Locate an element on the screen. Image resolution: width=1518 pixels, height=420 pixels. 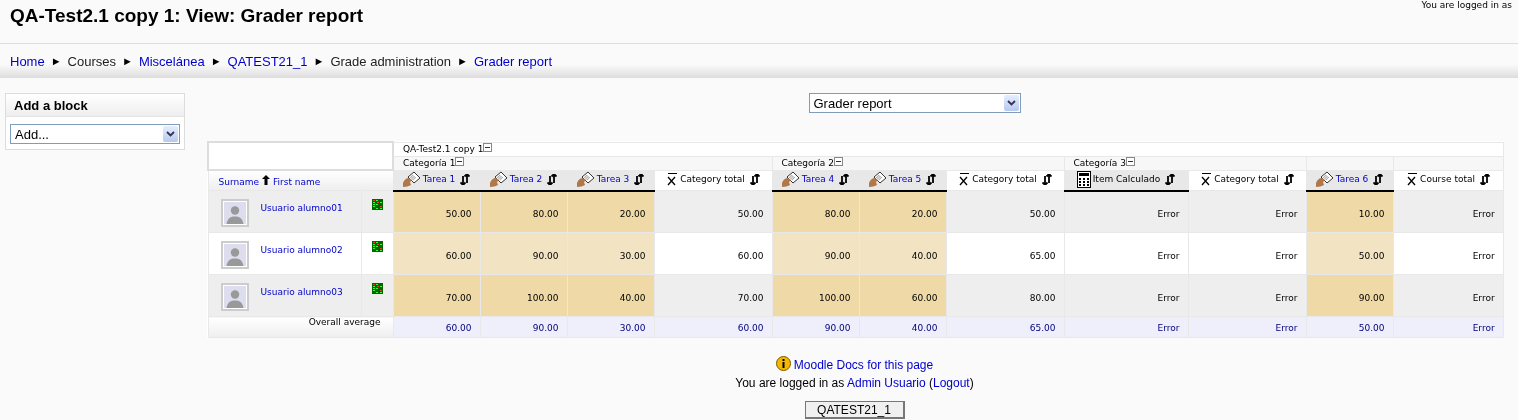
average-value: 30.00 is located at coordinates (632, 328).